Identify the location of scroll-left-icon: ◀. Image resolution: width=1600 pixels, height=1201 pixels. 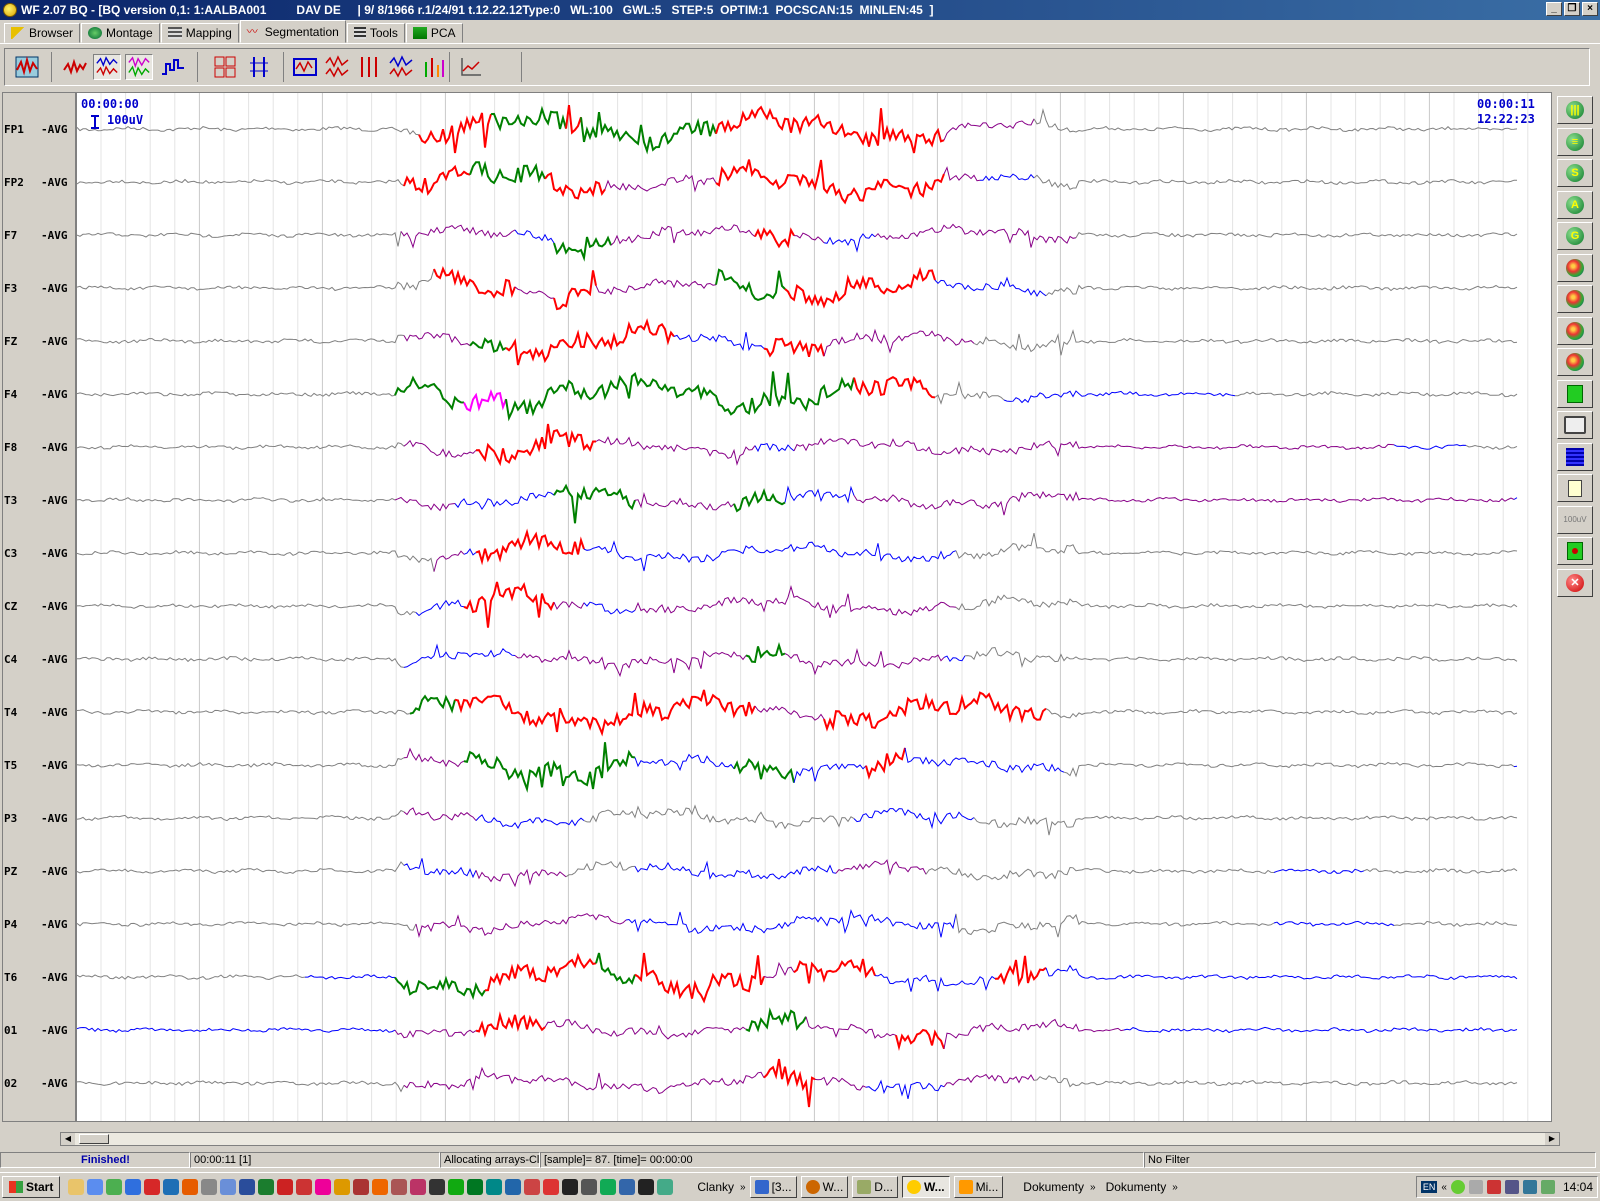
(68, 1139).